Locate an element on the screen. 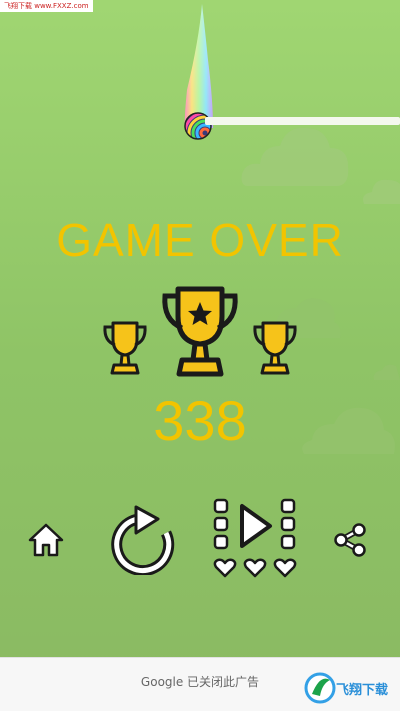  rainbow-ball is located at coordinates (198, 126).